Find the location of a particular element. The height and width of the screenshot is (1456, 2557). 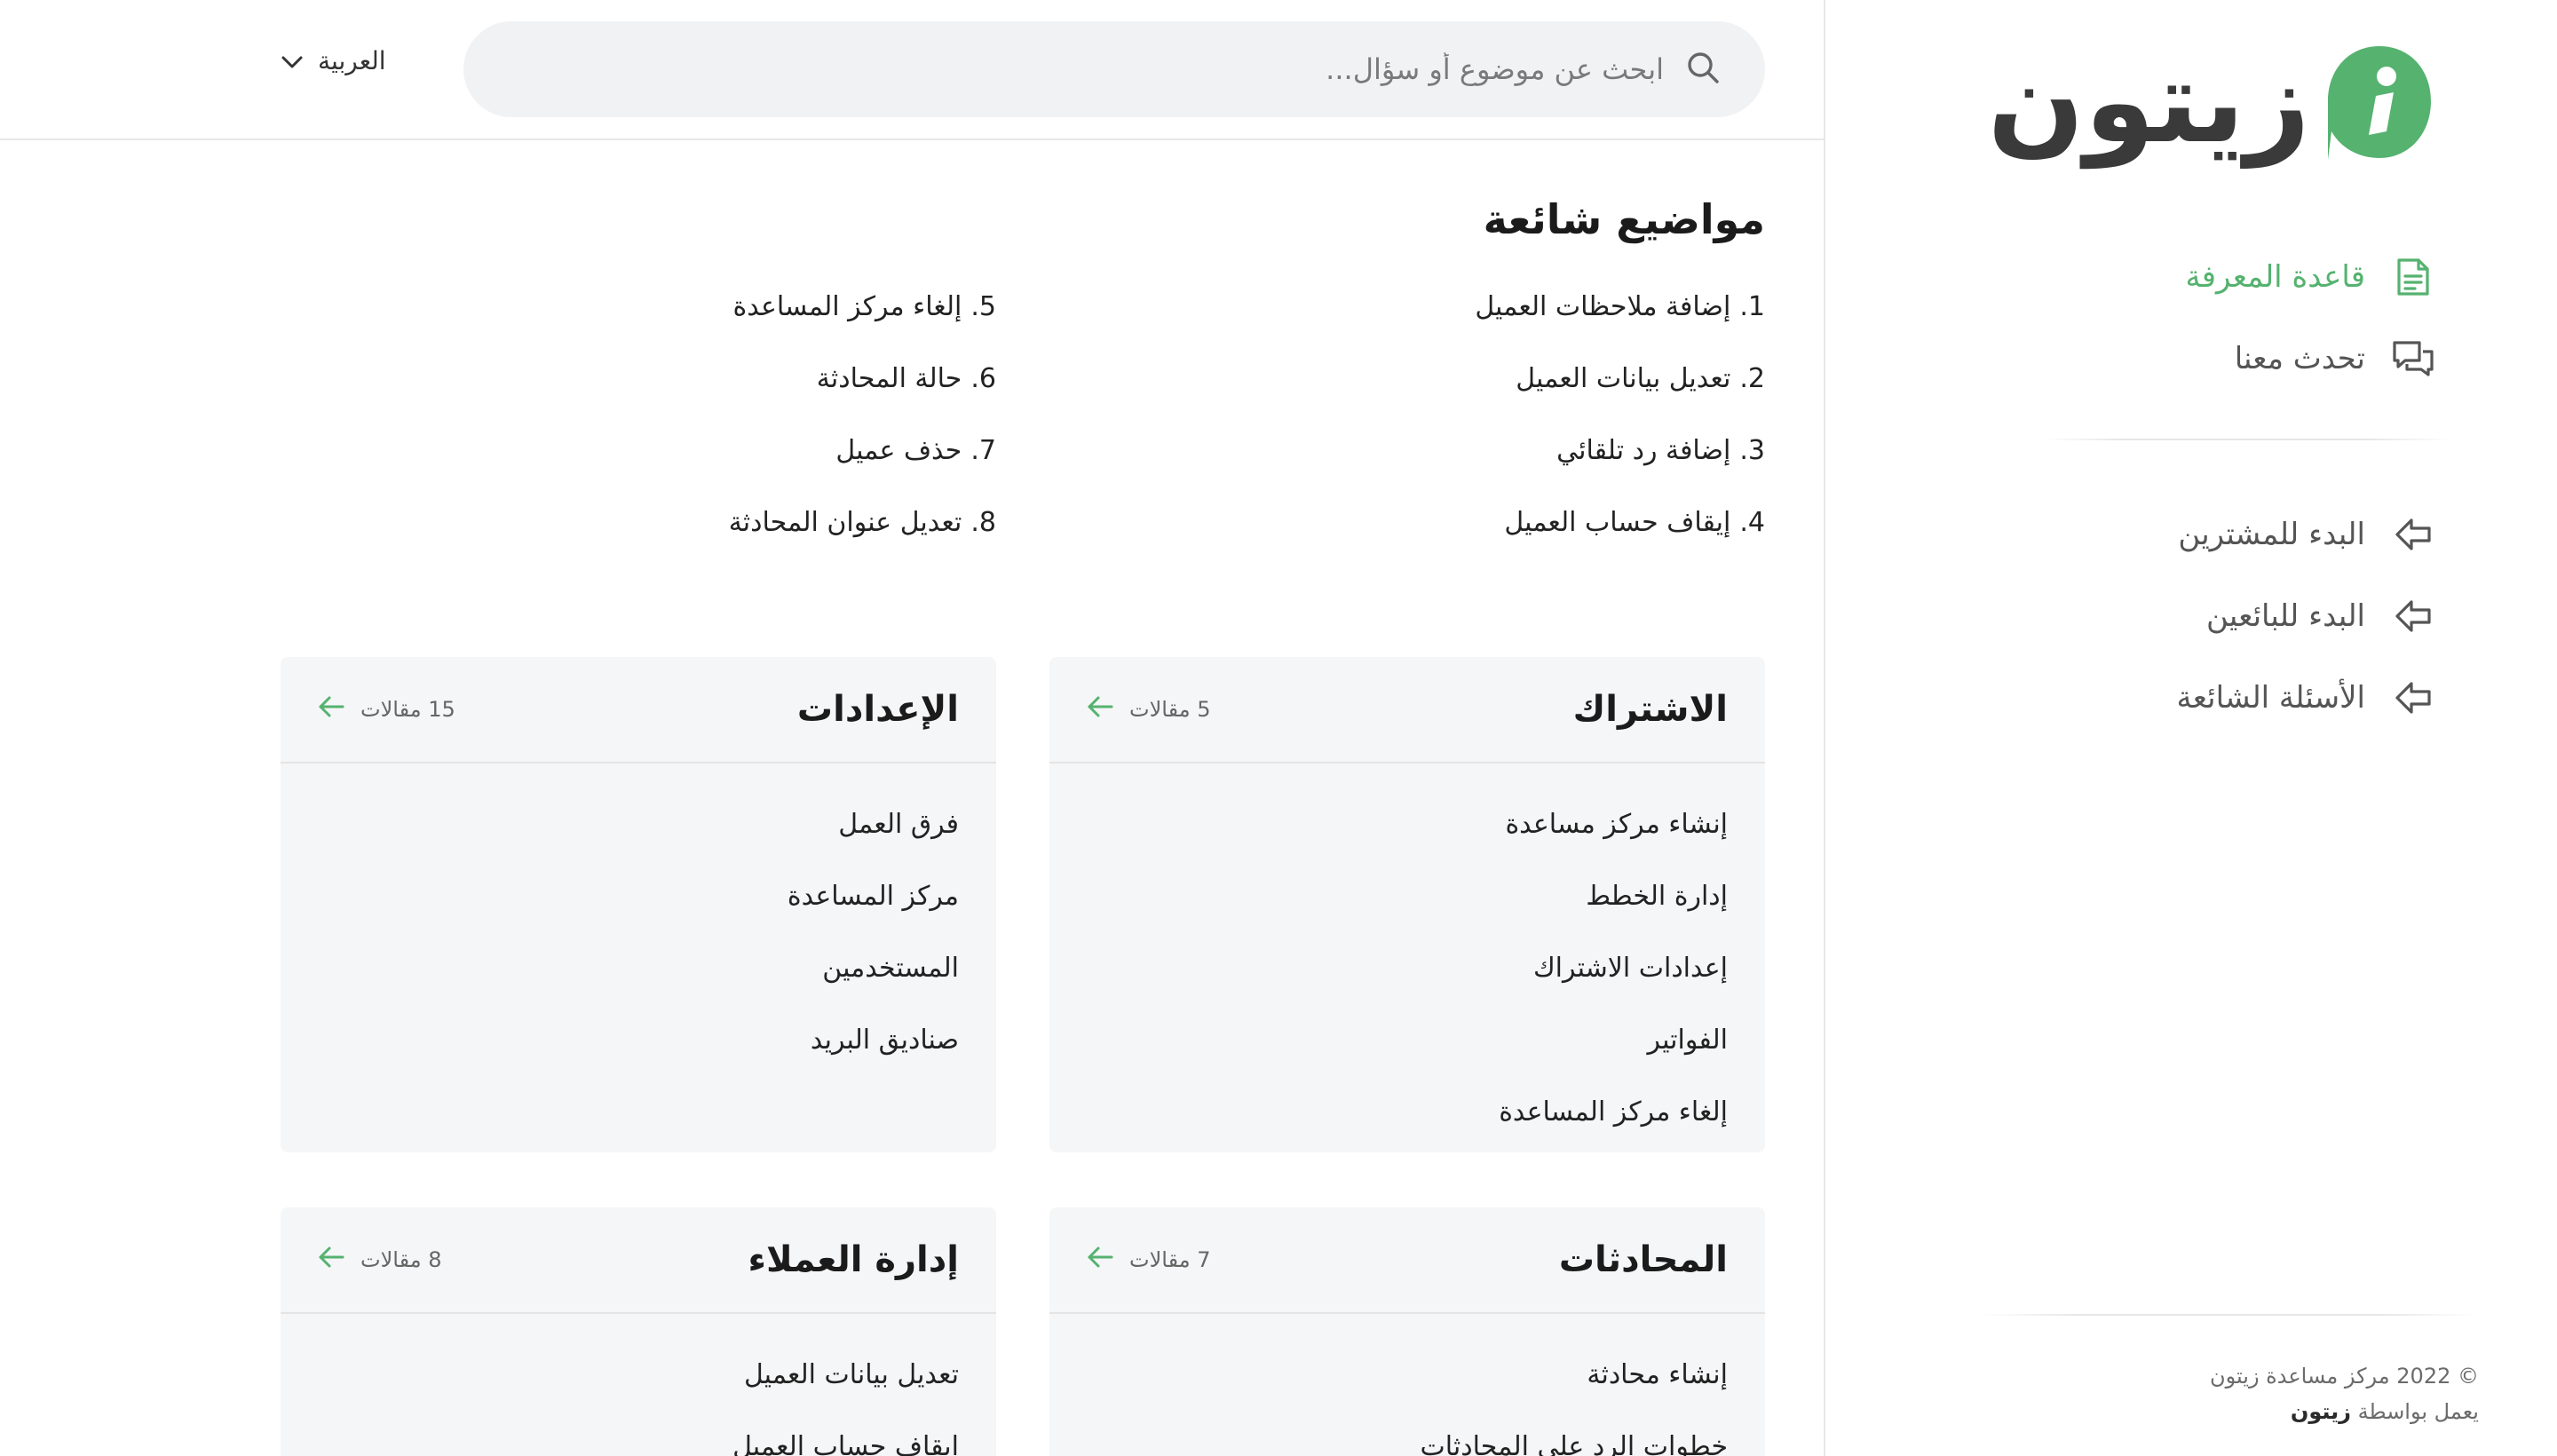

topic-label: إضافة رد تلقائي is located at coordinates (1643, 450).